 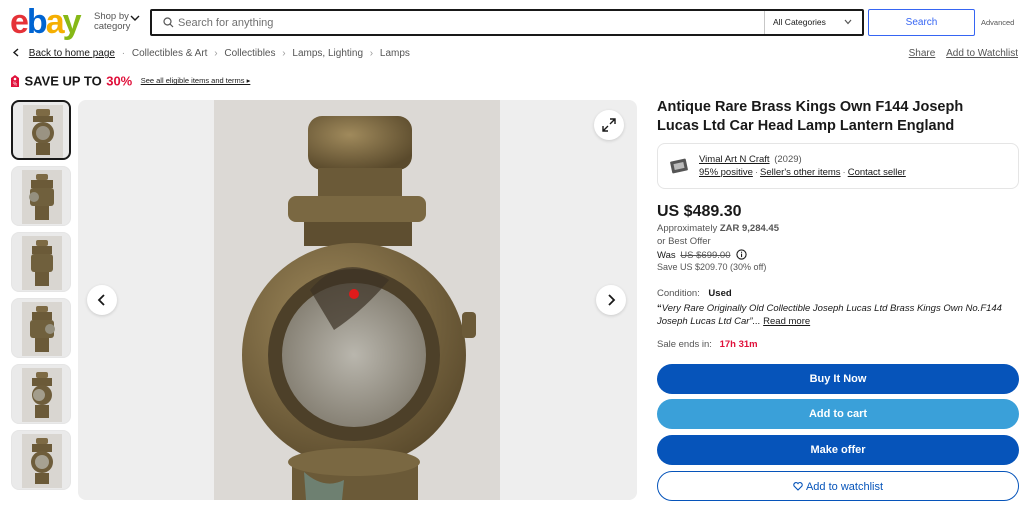 What do you see at coordinates (395, 53) in the screenshot?
I see `breadcrumb-item-lamps: Lamps` at bounding box center [395, 53].